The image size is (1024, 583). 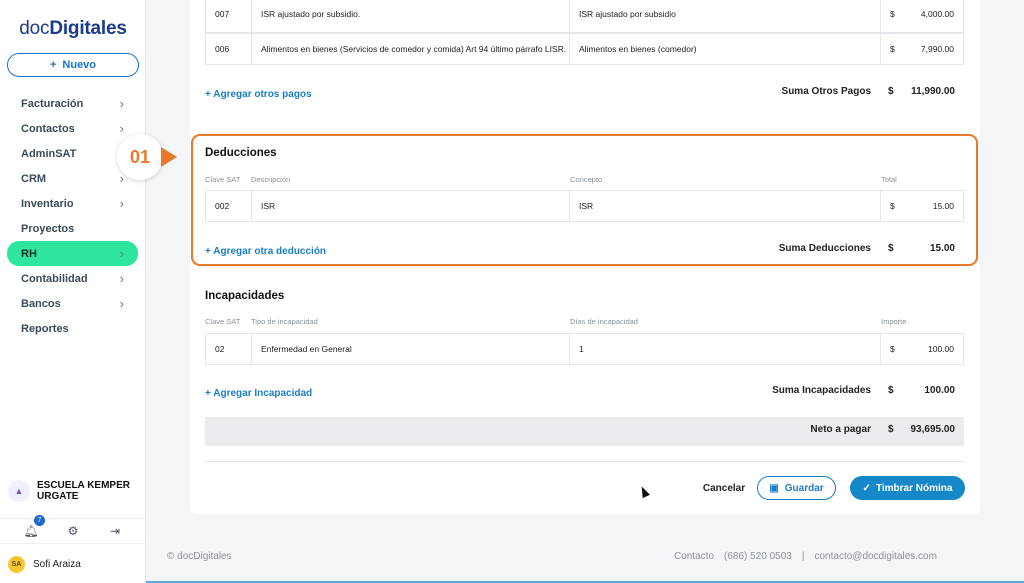 I want to click on stamp-button-label: Timbrar Nómina, so click(x=914, y=488).